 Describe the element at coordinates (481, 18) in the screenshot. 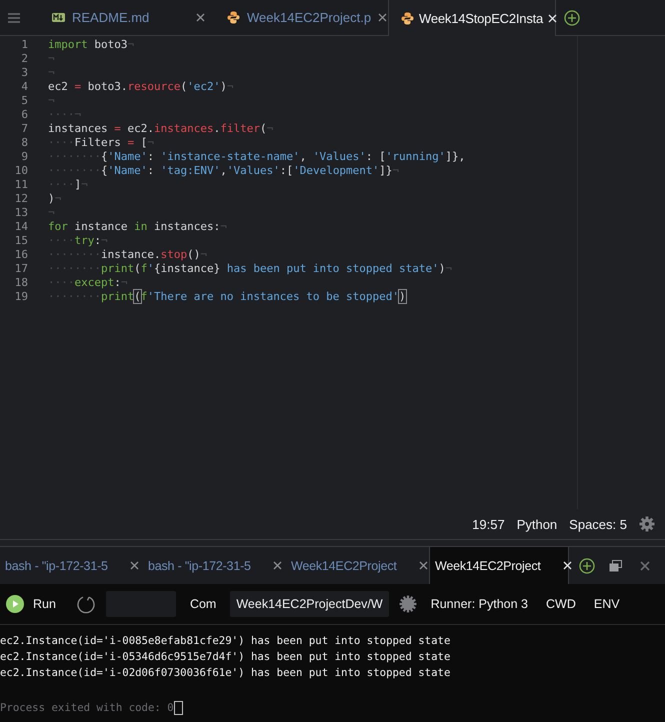

I see `tab-label: Week14StopEC2Insta` at that location.